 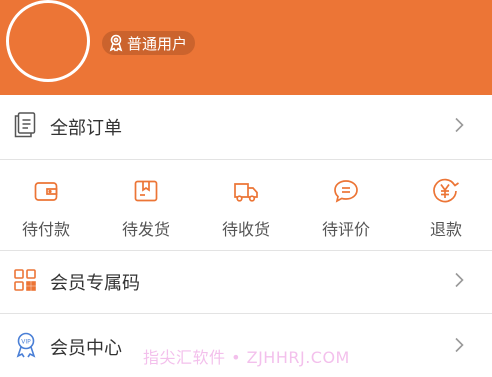 I want to click on qr-code-icon, so click(x=25, y=282).